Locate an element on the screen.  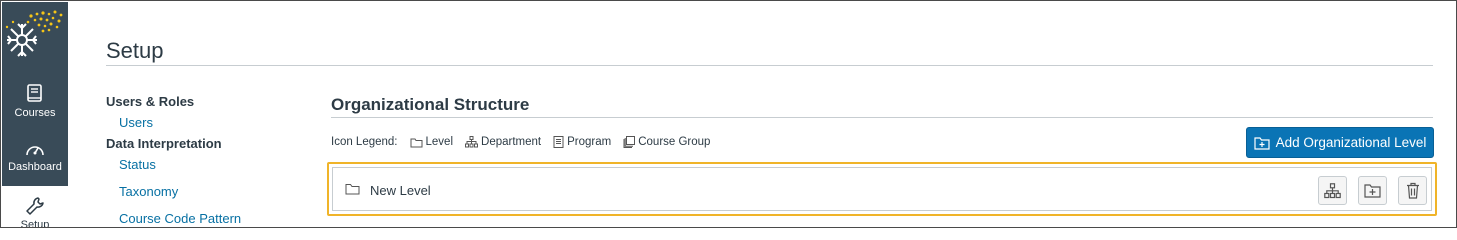
delete-level-button is located at coordinates (1412, 190).